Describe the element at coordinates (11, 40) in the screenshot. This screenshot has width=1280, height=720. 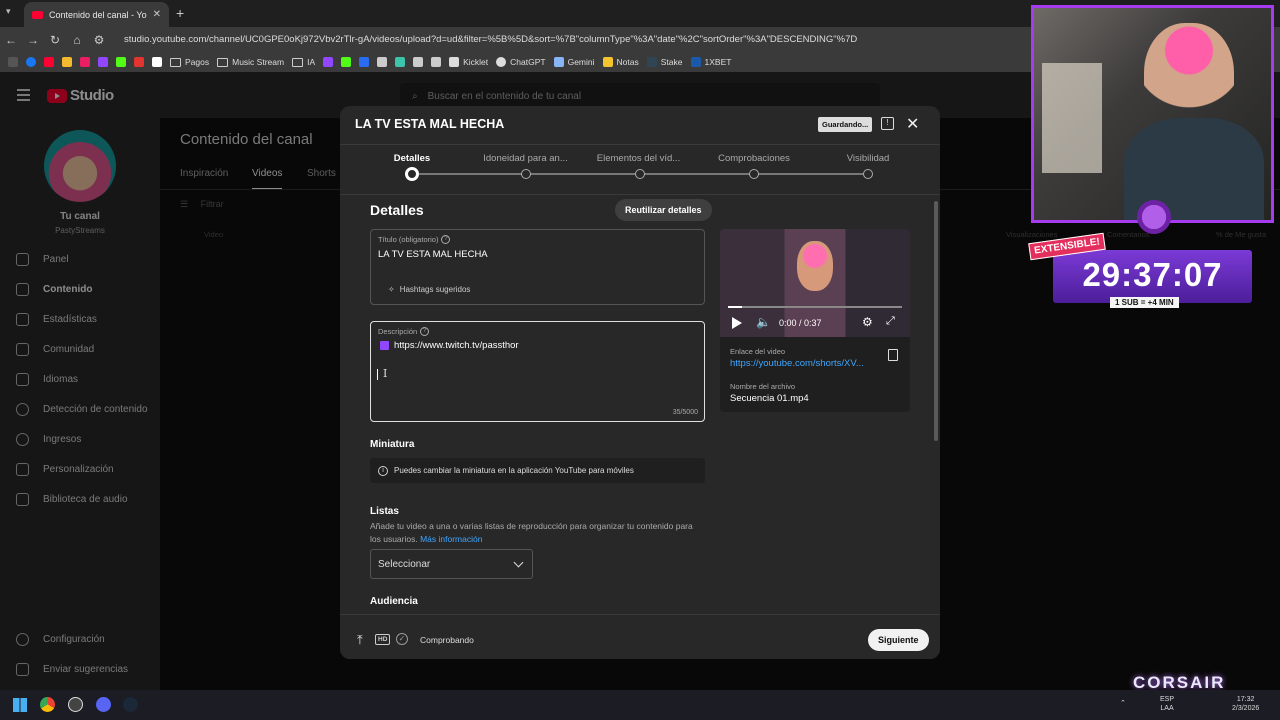
I see `back-icon: ←` at that location.